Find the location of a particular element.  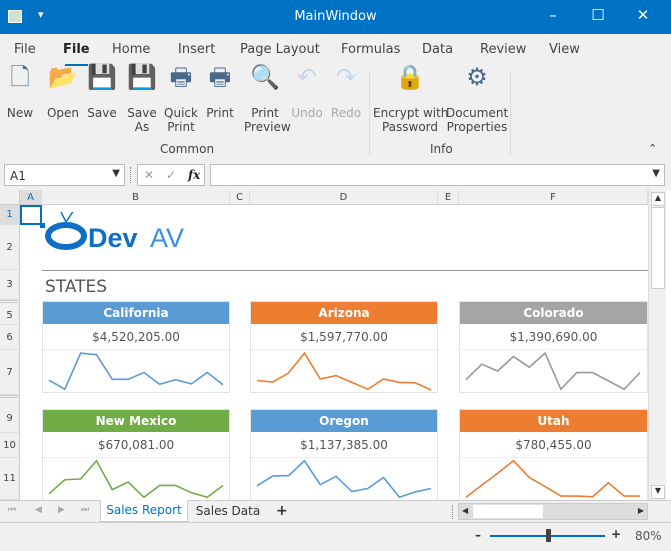

row-header: 2 is located at coordinates (10, 247).